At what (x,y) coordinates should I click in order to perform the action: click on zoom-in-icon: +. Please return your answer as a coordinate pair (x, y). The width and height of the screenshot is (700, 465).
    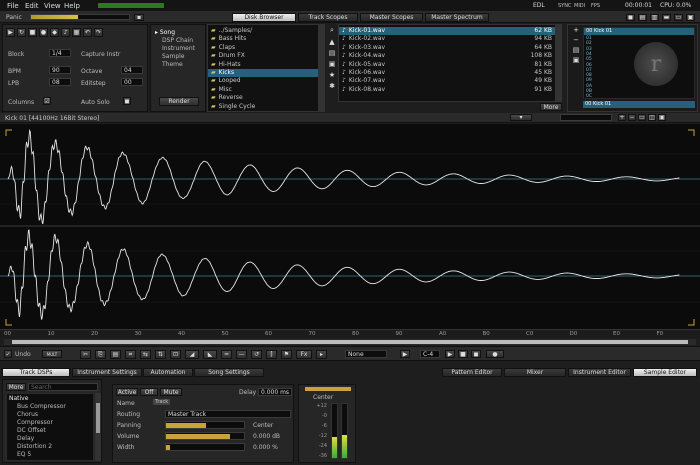
    Looking at the image, I should click on (622, 117).